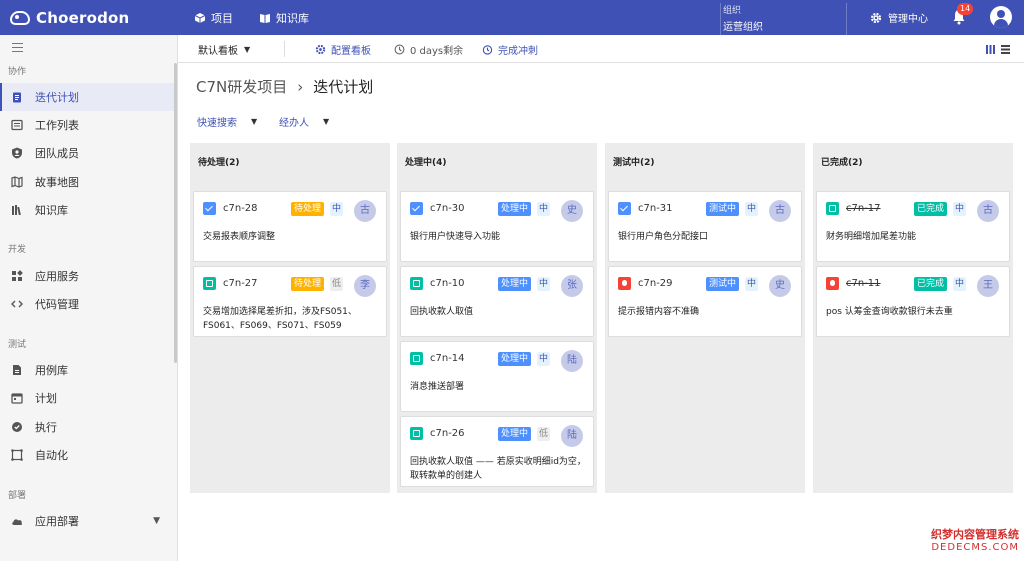 The width and height of the screenshot is (1024, 561). What do you see at coordinates (723, 209) in the screenshot?
I see `status-badge: 测试中` at bounding box center [723, 209].